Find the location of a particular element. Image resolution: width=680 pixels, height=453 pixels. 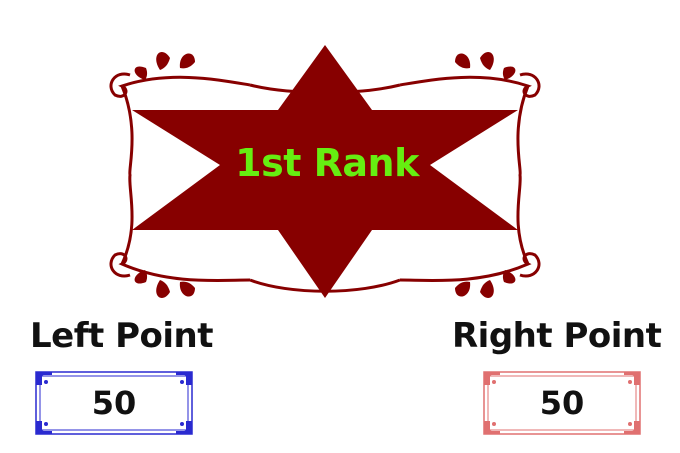

left-point-title: Left Point is located at coordinates (122, 336).